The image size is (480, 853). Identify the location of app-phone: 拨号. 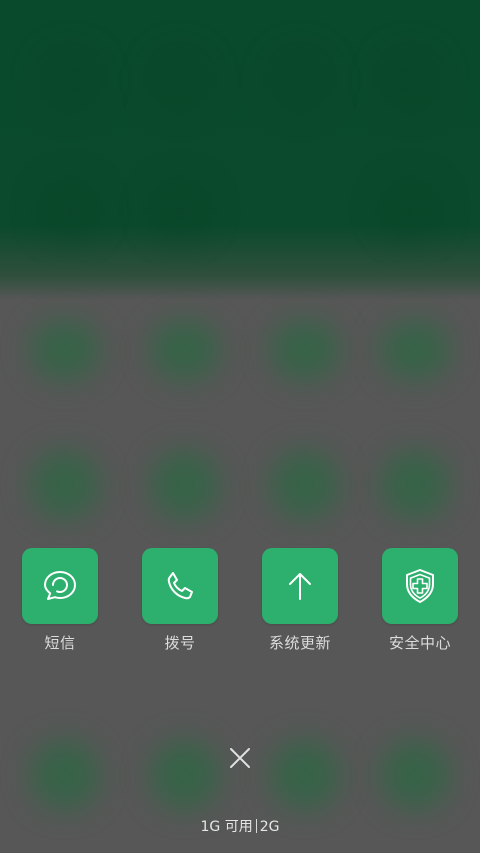
(180, 600).